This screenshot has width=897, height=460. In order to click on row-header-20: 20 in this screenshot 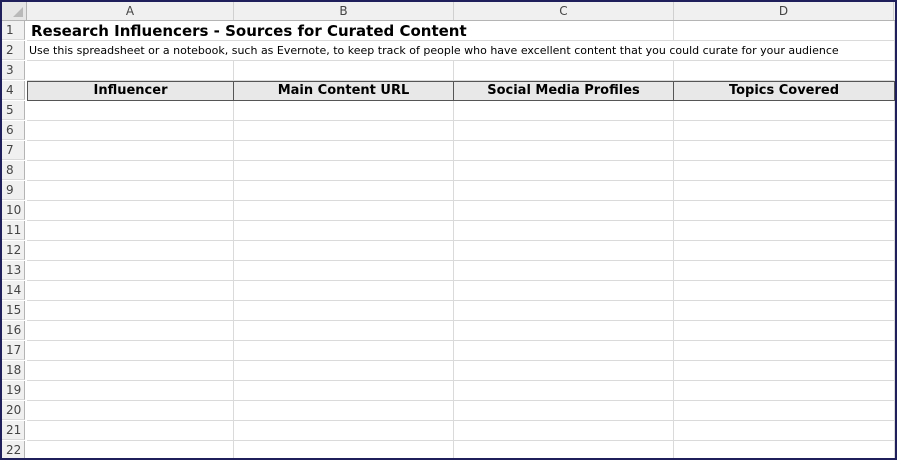, I will do `click(13, 410)`.